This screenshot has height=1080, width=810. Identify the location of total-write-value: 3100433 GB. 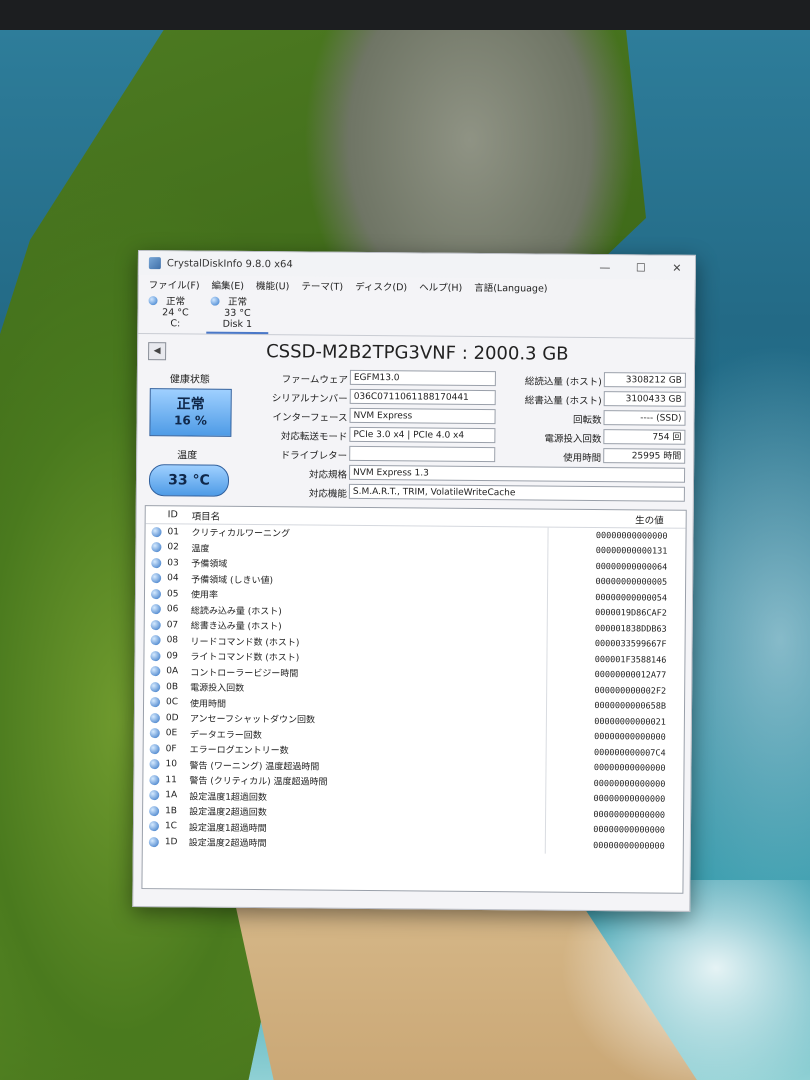
(644, 399).